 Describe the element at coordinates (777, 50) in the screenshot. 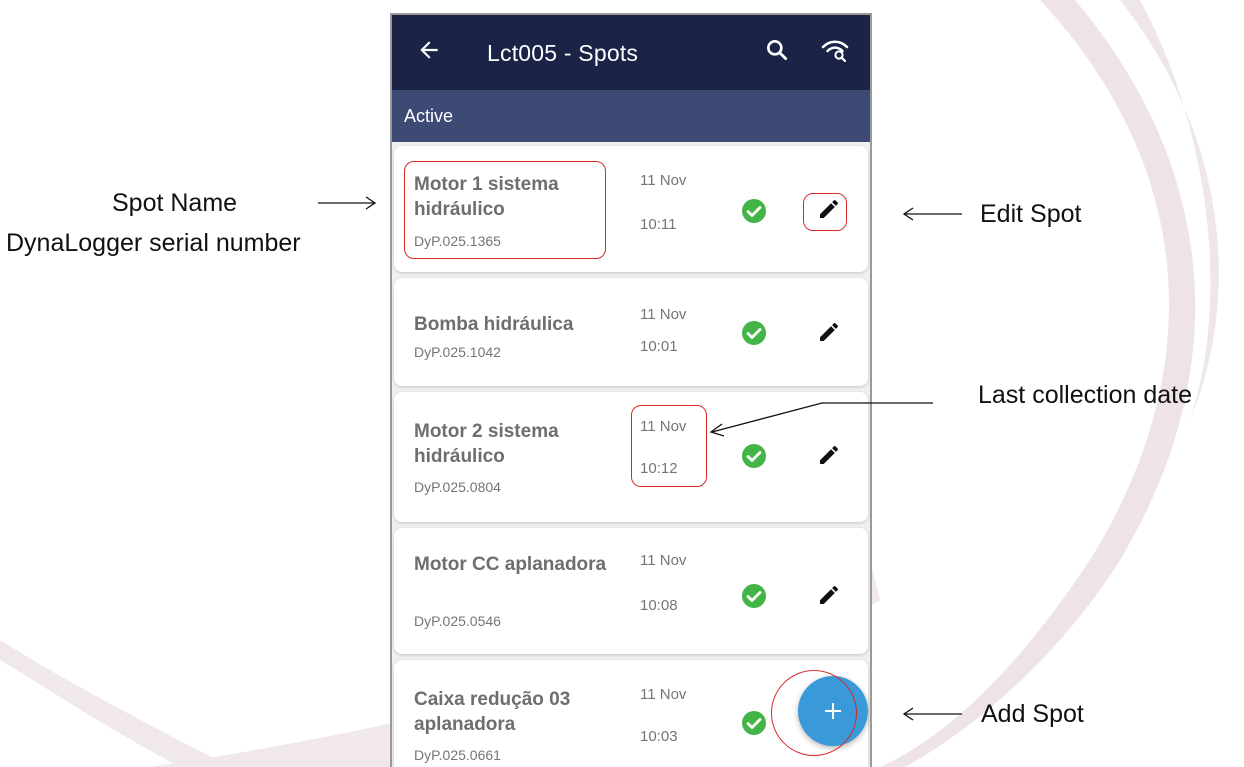

I see `search-icon` at that location.